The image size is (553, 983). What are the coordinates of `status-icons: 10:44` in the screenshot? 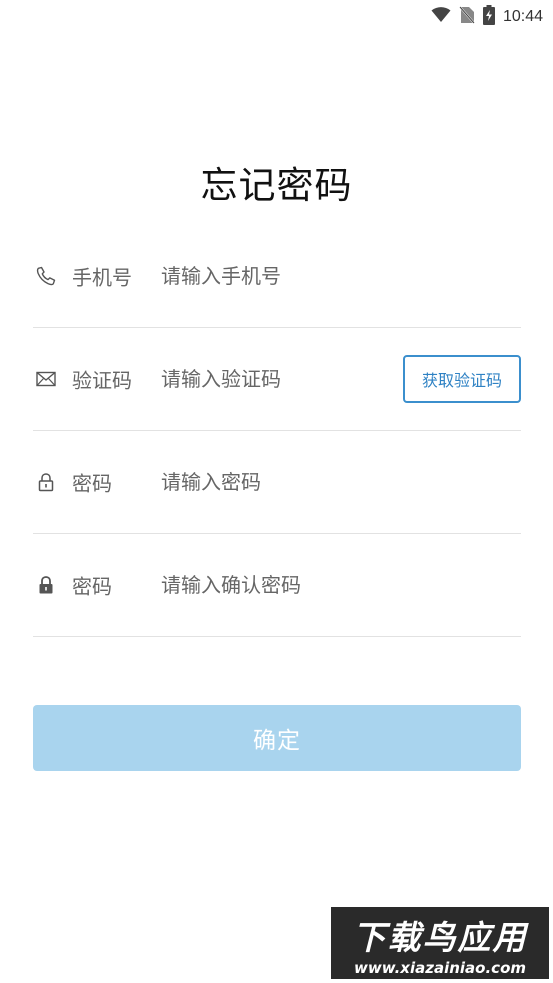 It's located at (487, 17).